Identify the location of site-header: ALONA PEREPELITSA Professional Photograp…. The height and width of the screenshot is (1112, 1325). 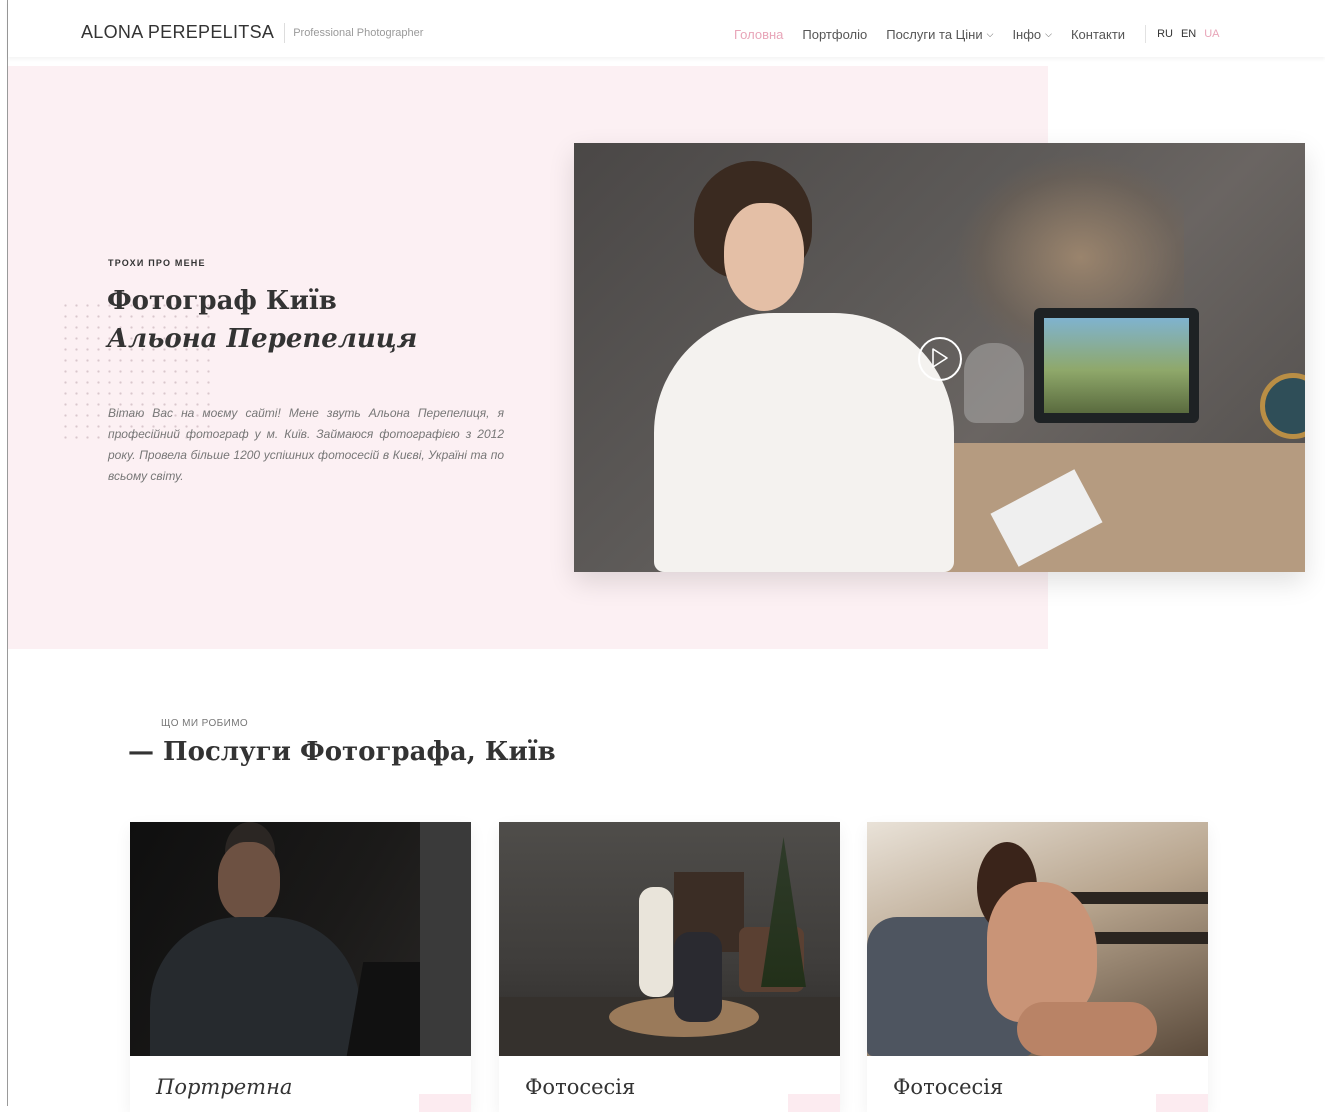
(666, 28).